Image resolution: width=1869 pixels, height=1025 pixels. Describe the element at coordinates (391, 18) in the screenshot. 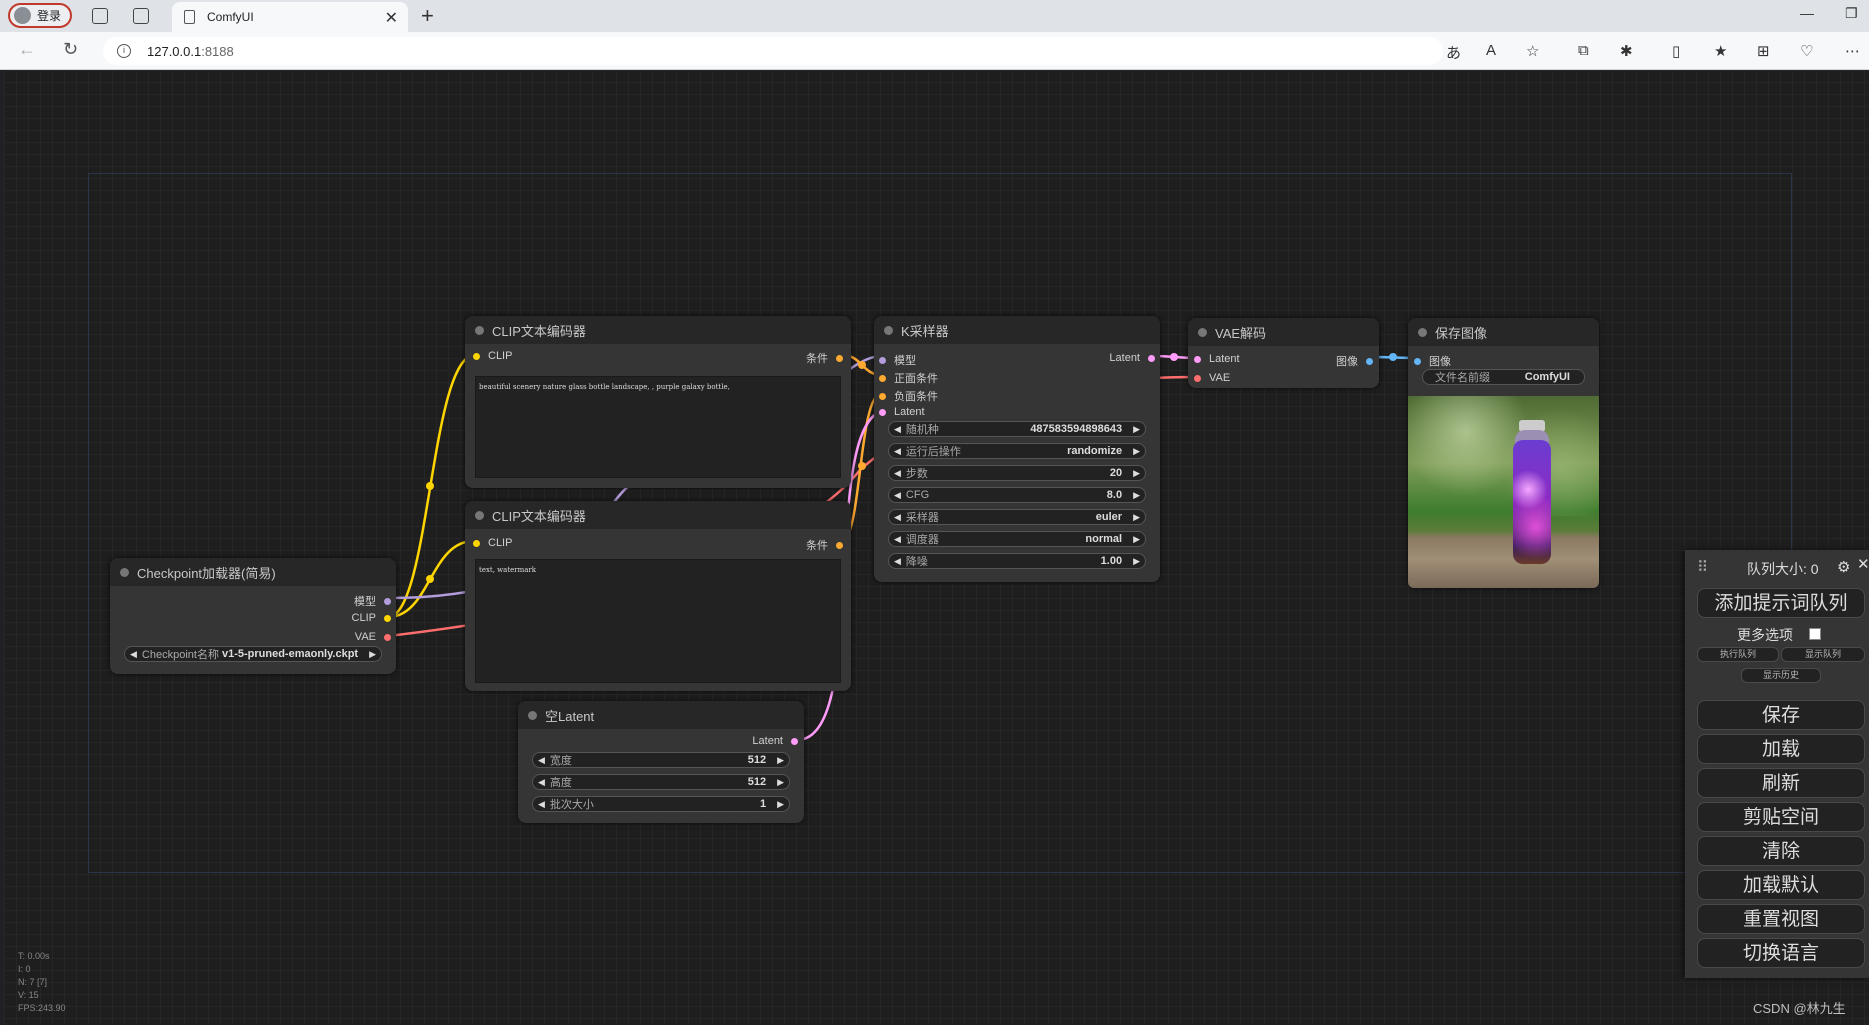

I see `close-tab-icon: ✕` at that location.